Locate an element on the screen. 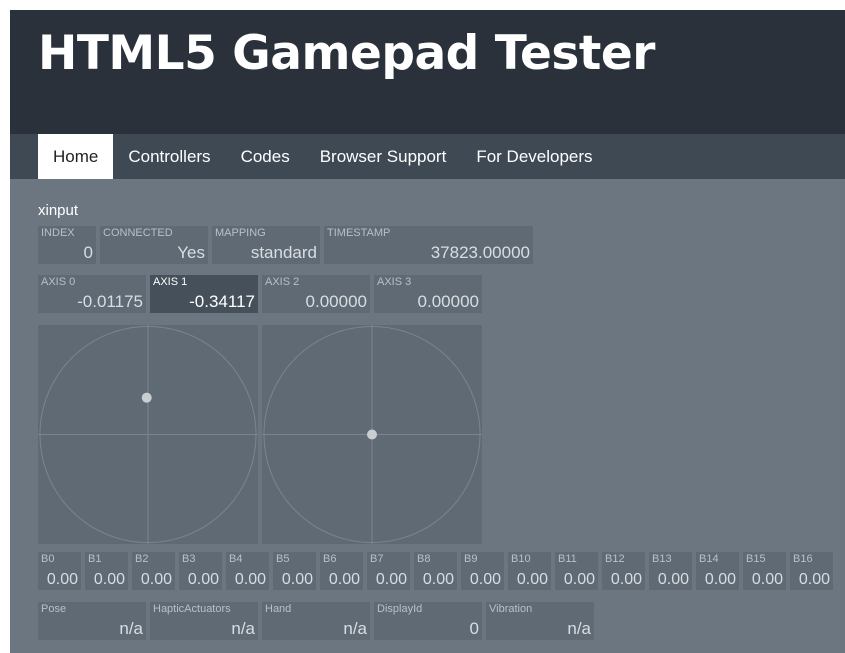  button-label: B9 is located at coordinates (471, 559).